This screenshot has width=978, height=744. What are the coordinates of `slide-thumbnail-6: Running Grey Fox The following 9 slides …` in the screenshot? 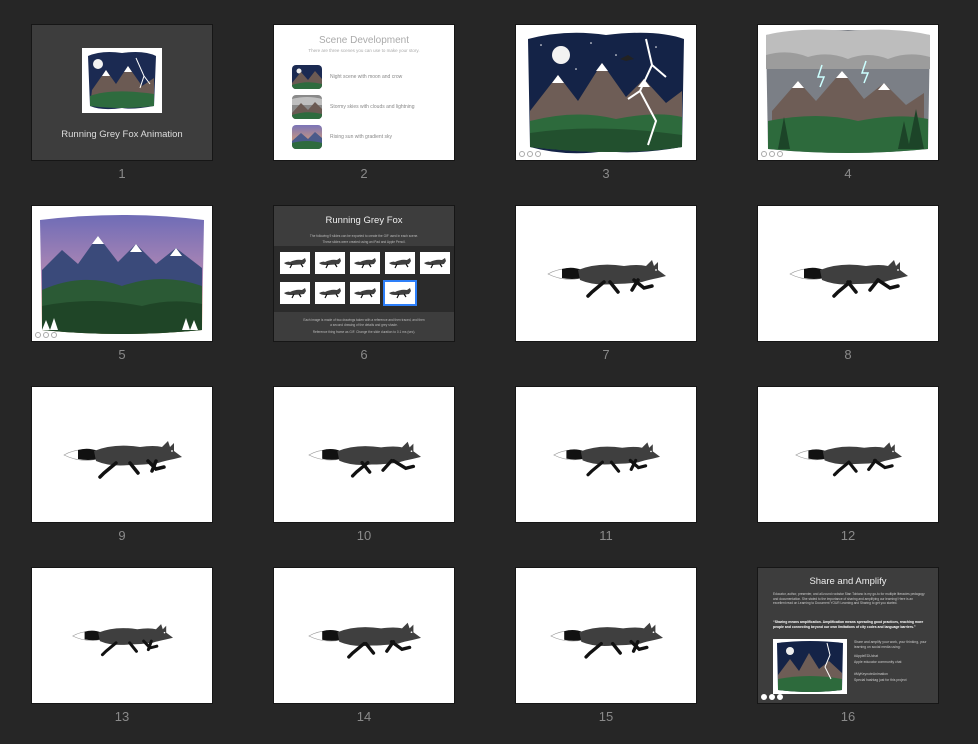 It's located at (364, 273).